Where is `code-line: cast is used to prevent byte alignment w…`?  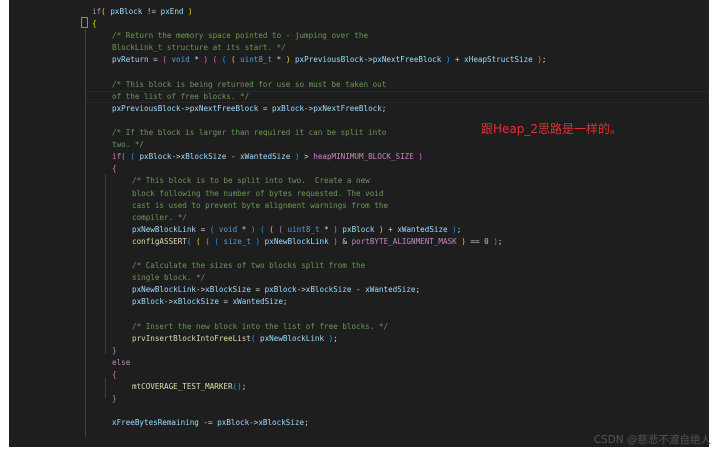 code-line: cast is used to prevent byte alignment w… is located at coordinates (260, 206).